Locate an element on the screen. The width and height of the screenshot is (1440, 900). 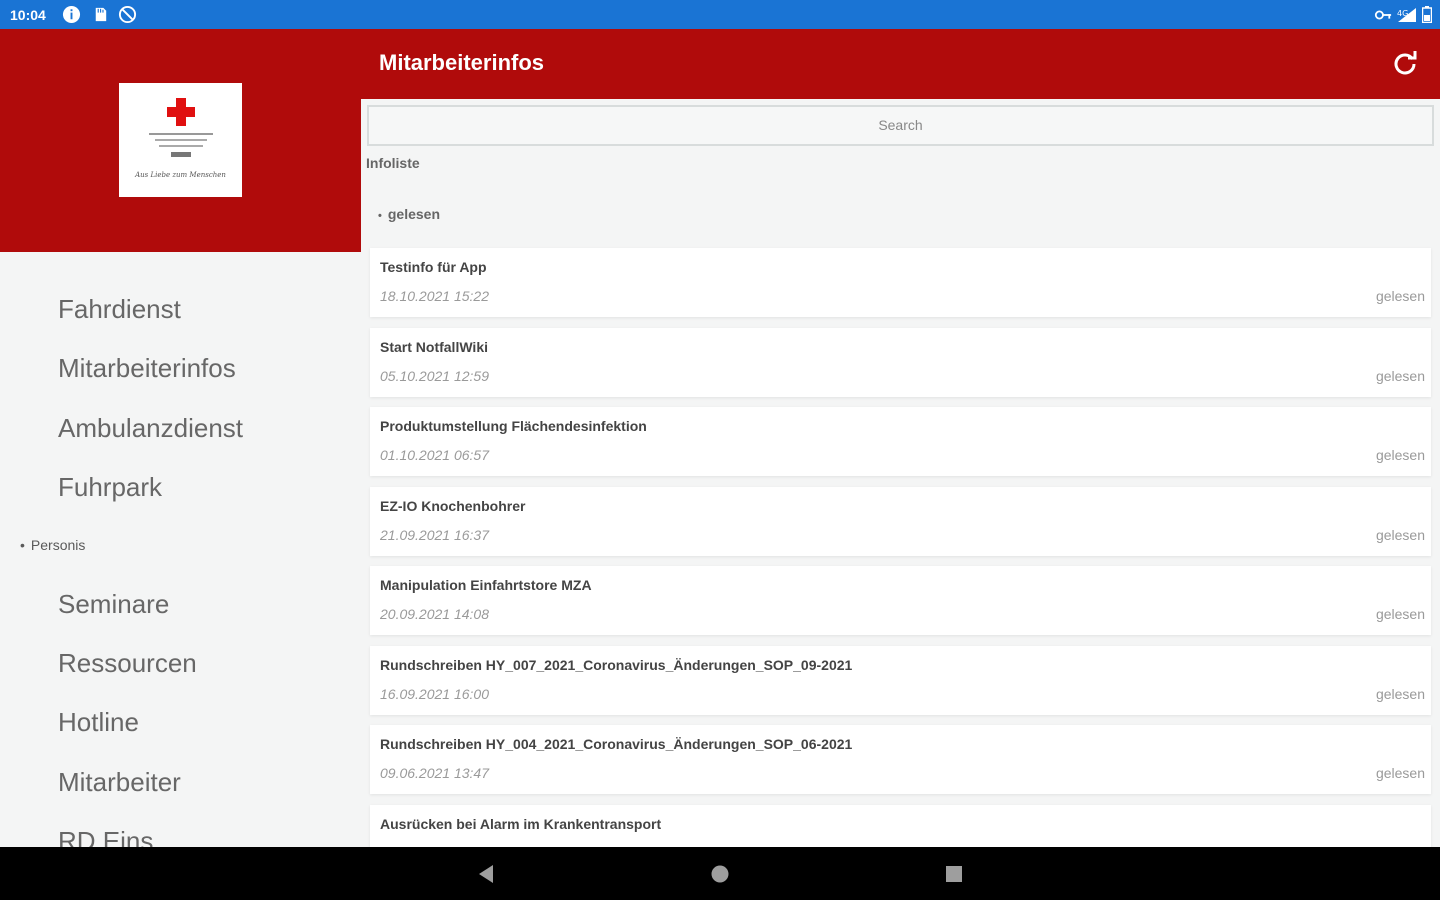
status-bar: 10:04 4G is located at coordinates (720, 14).